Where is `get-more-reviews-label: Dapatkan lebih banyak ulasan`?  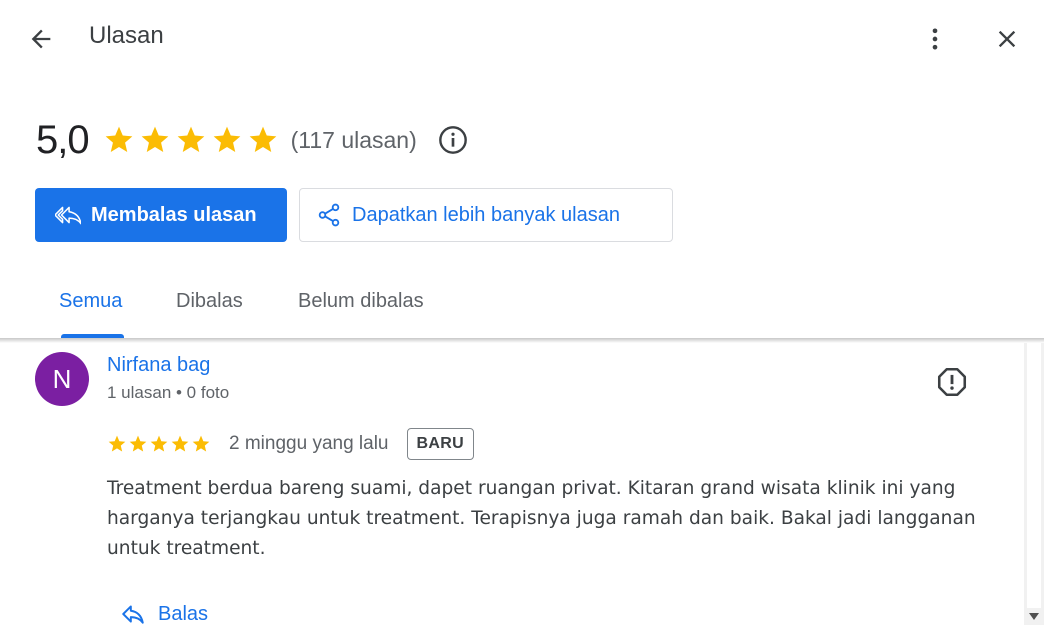
get-more-reviews-label: Dapatkan lebih banyak ulasan is located at coordinates (486, 214).